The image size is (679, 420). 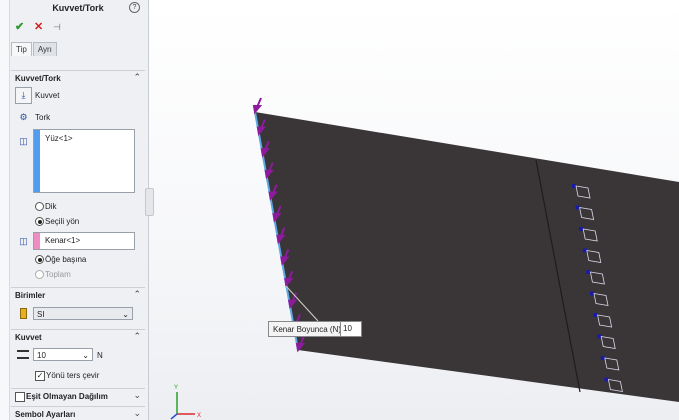 I want to click on symbol-settings-section: Sembol Ayarları ⌄, so click(x=78, y=413).